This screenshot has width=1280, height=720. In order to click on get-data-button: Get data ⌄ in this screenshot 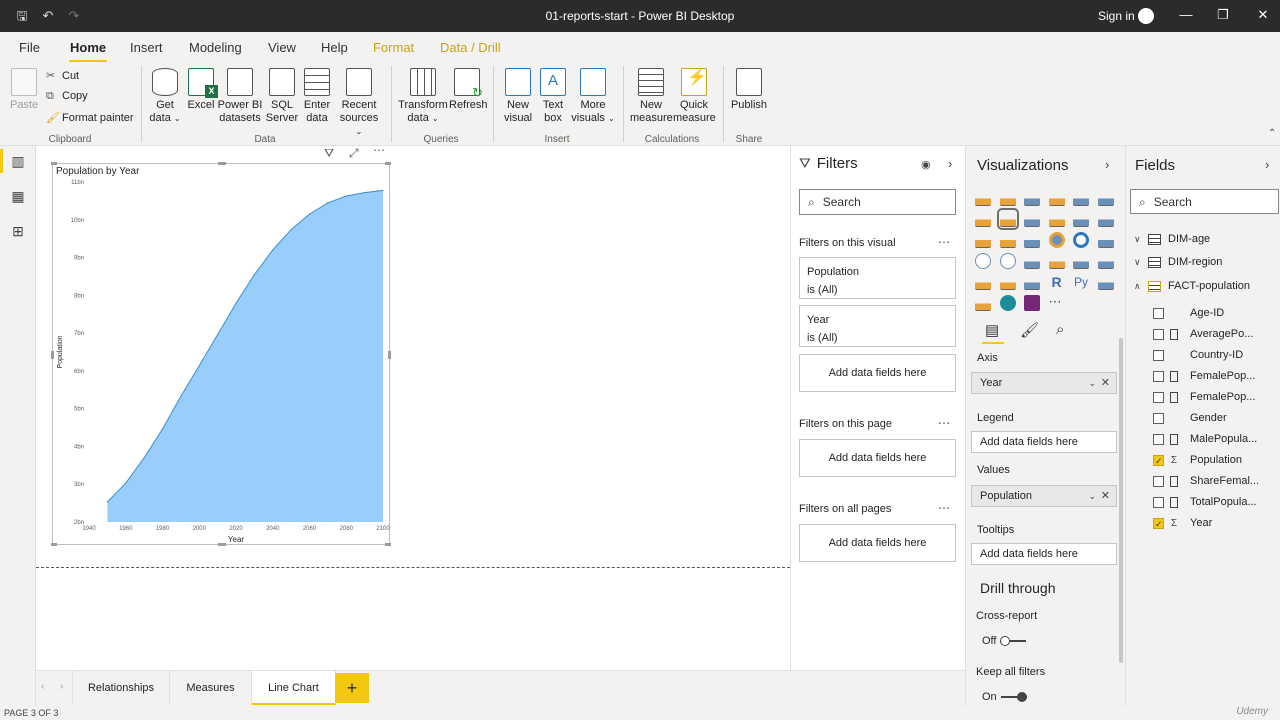, I will do `click(165, 96)`.